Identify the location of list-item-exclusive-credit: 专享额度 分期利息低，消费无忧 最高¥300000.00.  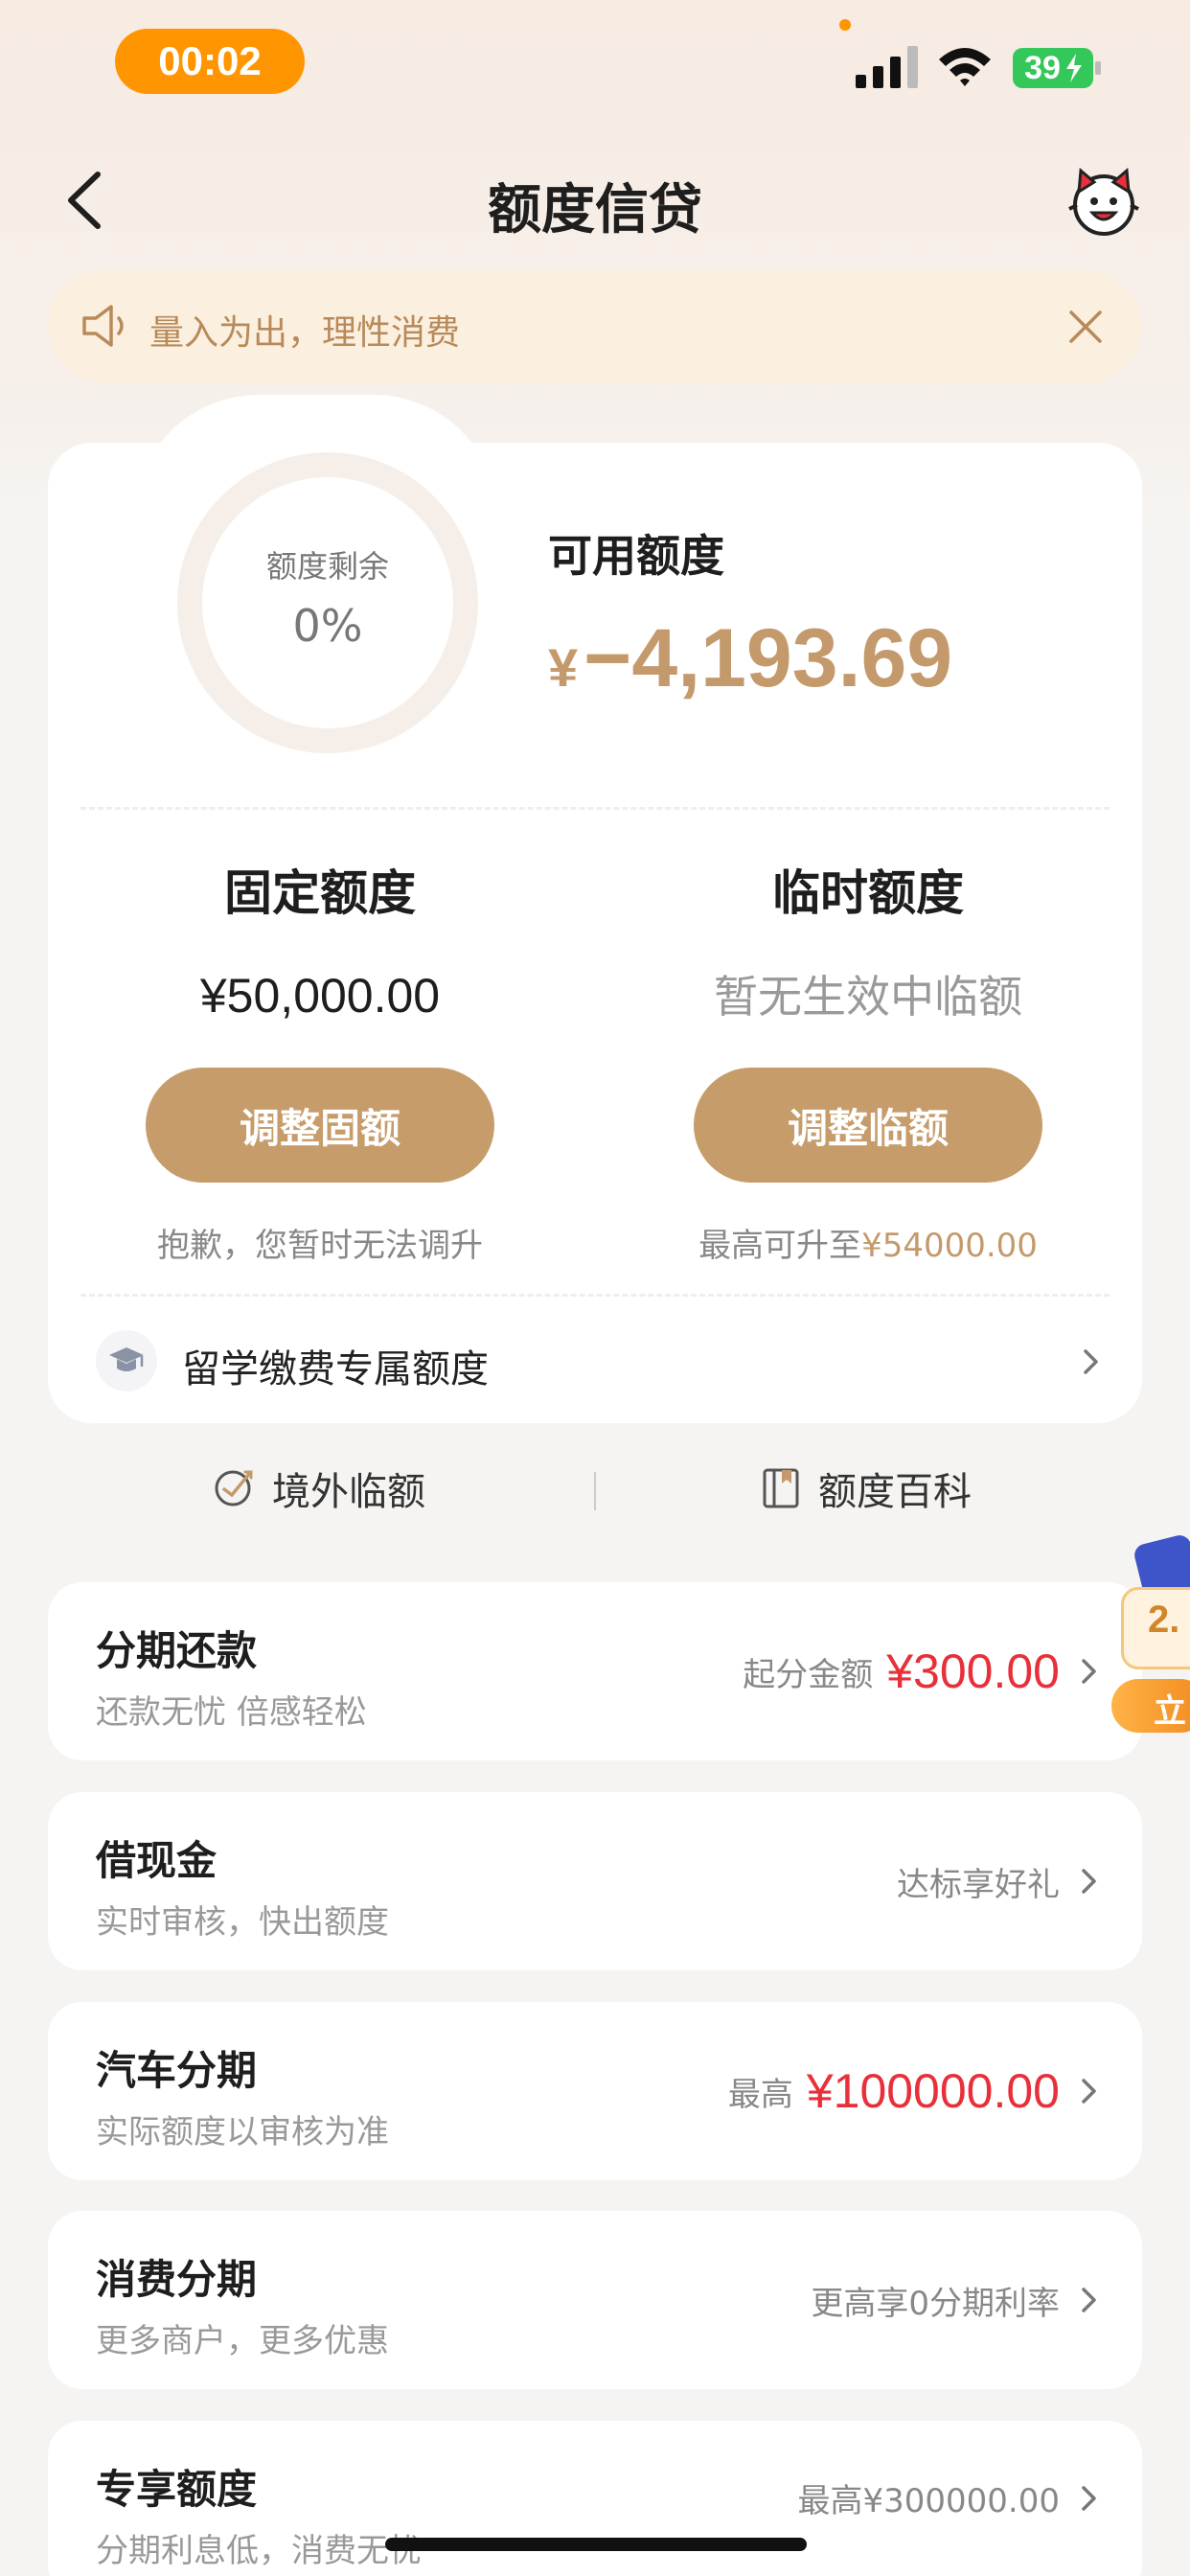
(595, 2498).